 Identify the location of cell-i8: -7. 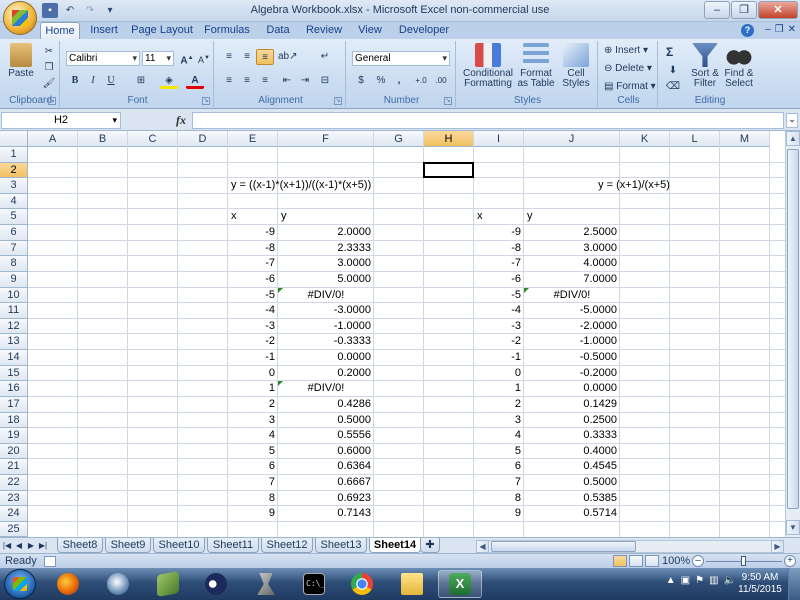
(499, 263).